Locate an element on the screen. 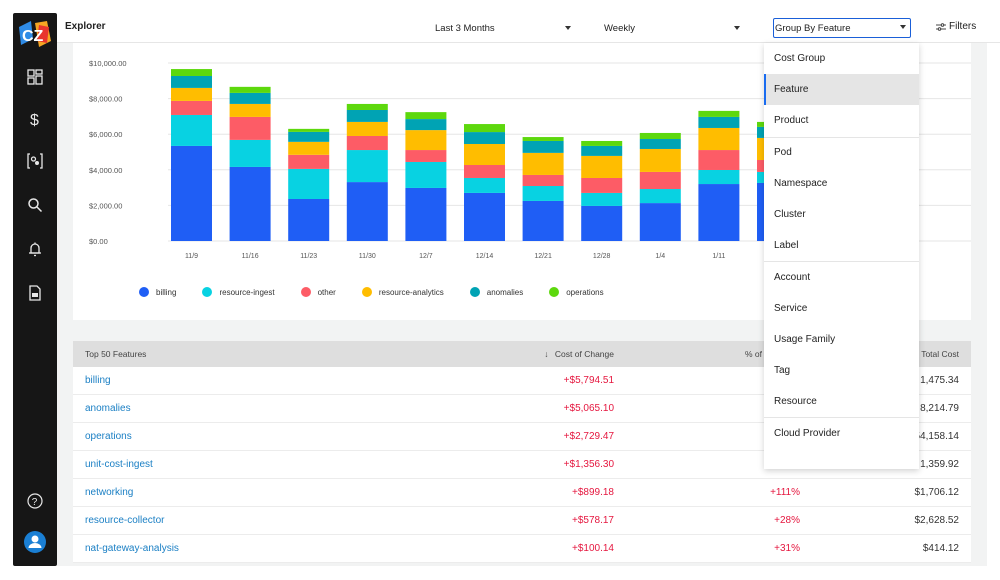  dropdown-option-cloud-provider: Cloud Provider is located at coordinates (841, 432).